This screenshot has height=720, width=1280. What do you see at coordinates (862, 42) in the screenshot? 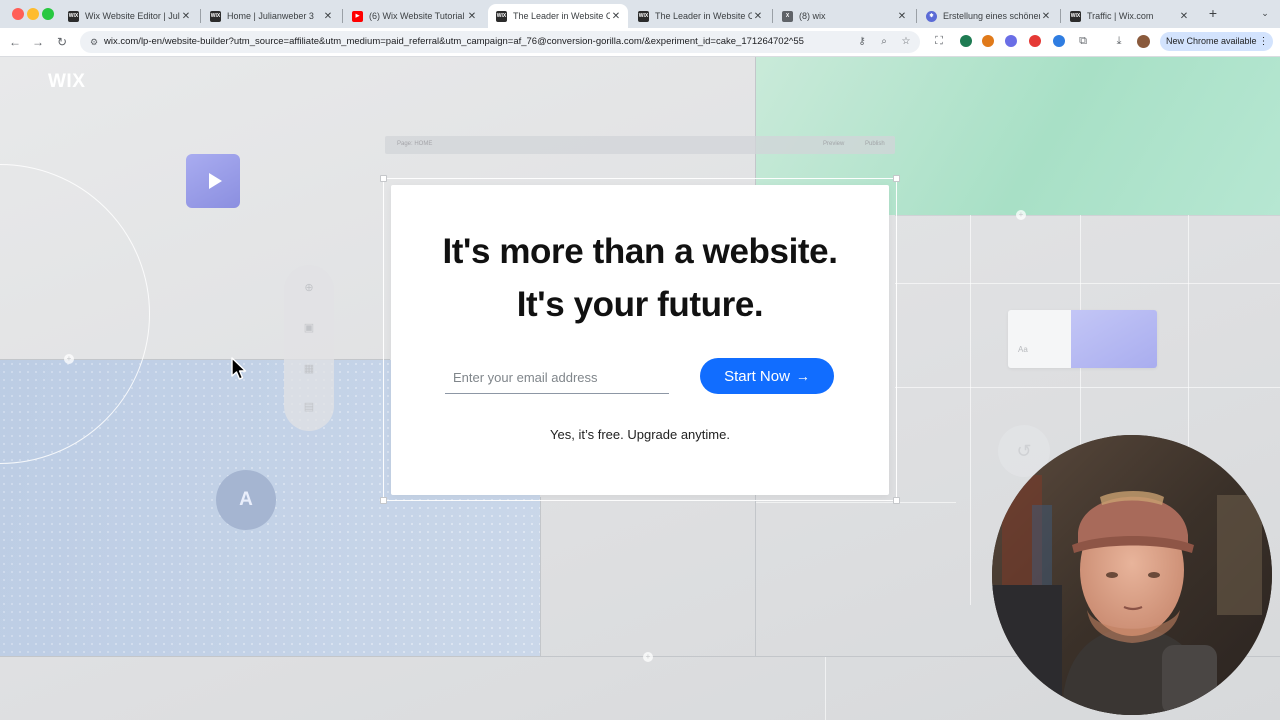
I see `password-key-icon: ⚷` at bounding box center [862, 42].